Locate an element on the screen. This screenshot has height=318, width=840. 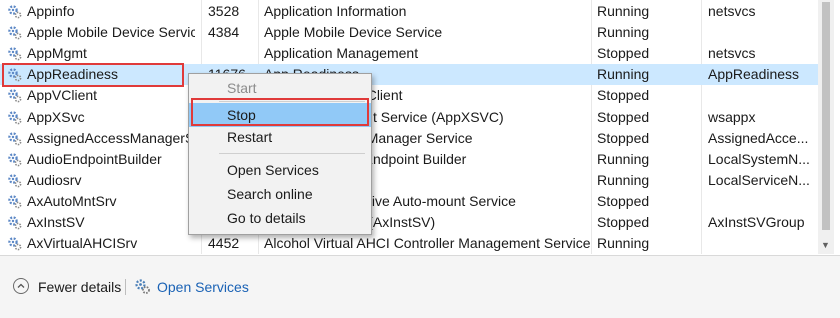
scrollbar-thumb is located at coordinates (826, 116).